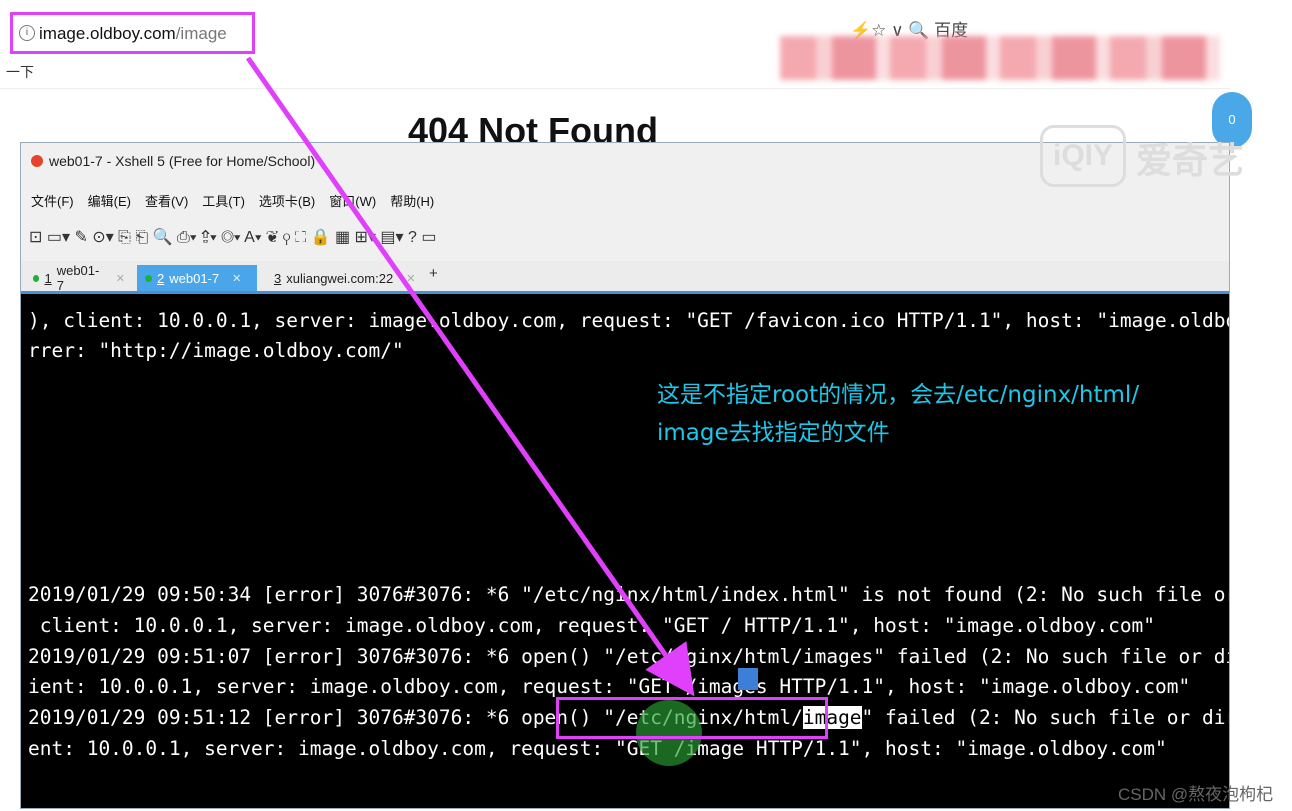 Image resolution: width=1292 pixels, height=811 pixels. Describe the element at coordinates (1196, 794) in the screenshot. I see `source-credit: CSDN @熬夜泡枸杞` at that location.